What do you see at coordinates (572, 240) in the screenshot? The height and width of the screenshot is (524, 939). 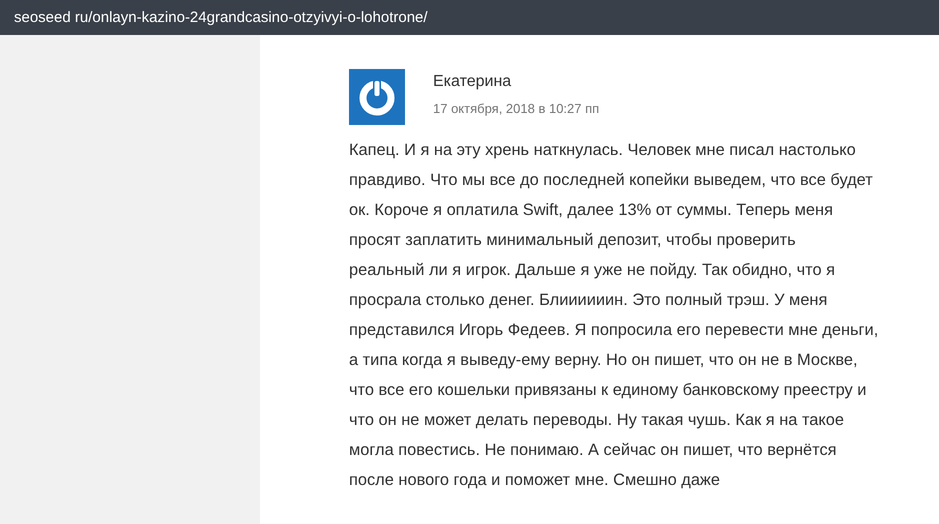 I see `comment-text-line: просят заплатить минимальный депозит, чтобы проверить` at bounding box center [572, 240].